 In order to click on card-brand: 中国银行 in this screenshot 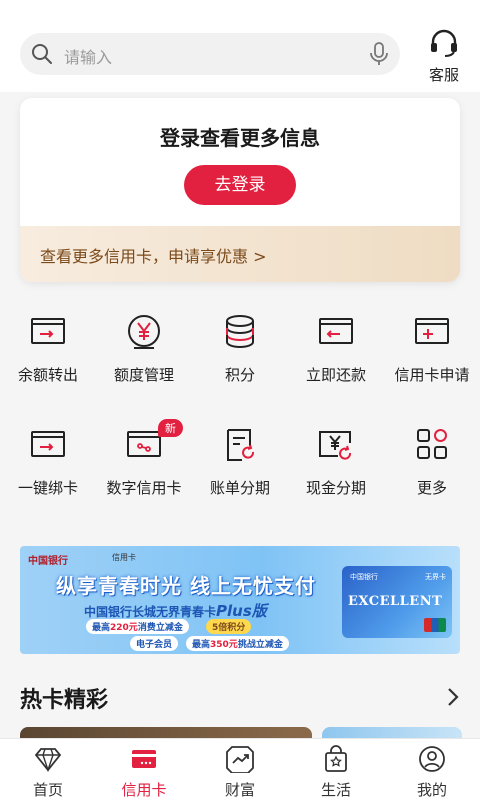, I will do `click(364, 577)`.